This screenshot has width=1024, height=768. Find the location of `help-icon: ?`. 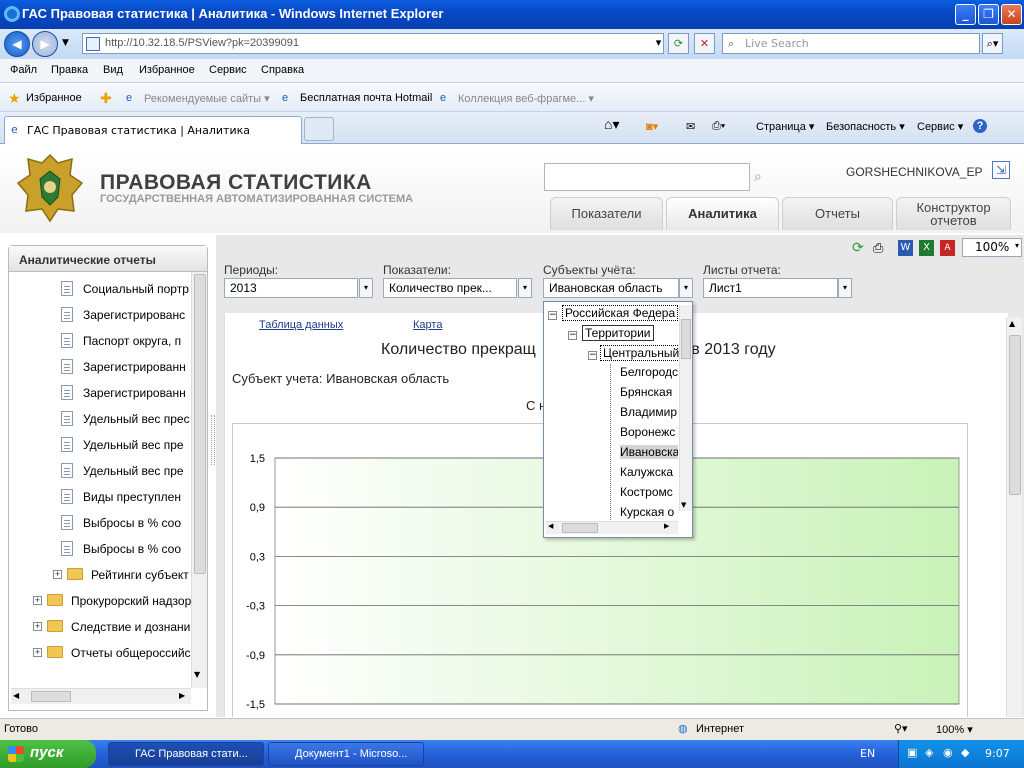

help-icon: ? is located at coordinates (980, 126).